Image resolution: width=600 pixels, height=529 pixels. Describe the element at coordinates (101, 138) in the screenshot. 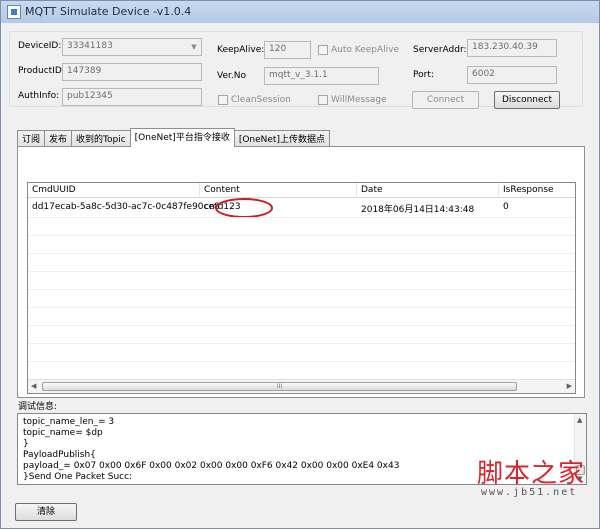

I see `tab-received-topic: 收到的Topic` at that location.